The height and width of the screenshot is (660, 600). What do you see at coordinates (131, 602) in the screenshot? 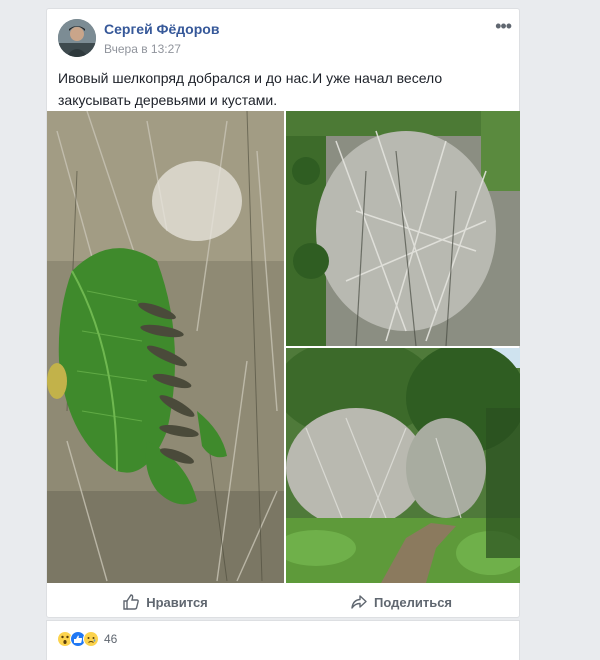
I see `thumbs-up-icon` at bounding box center [131, 602].